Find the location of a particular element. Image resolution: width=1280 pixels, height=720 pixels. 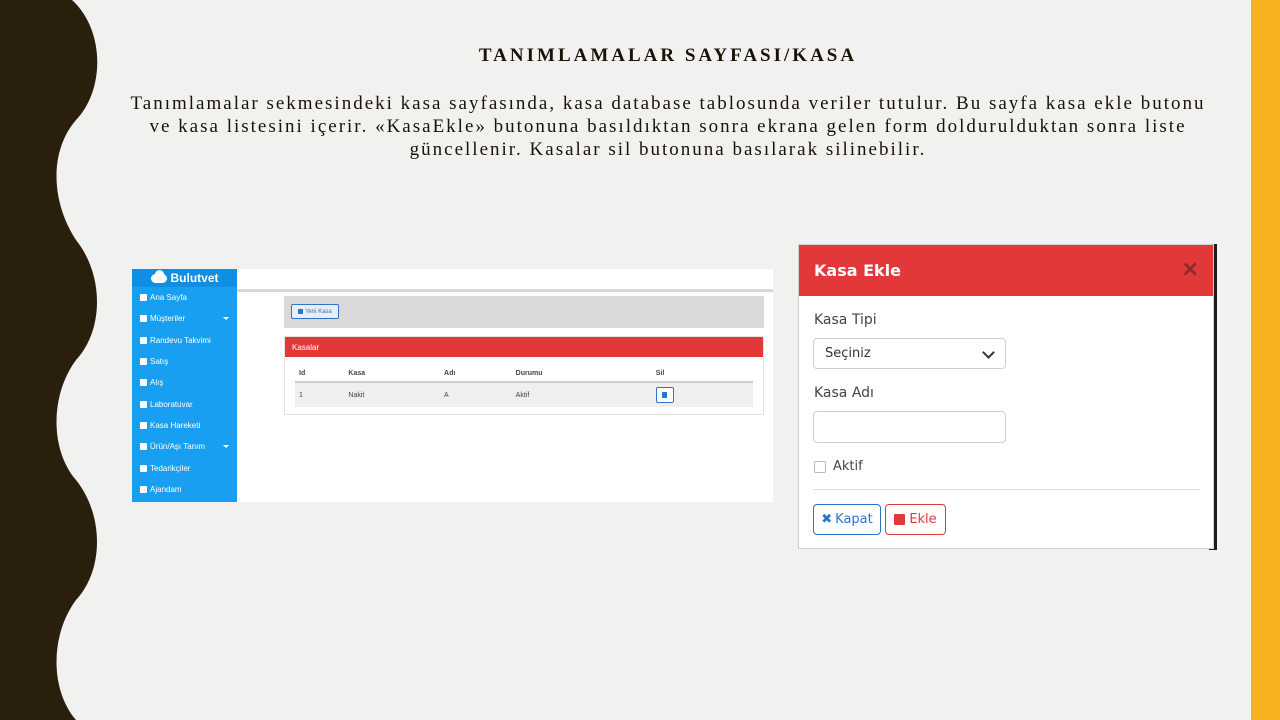

column-header-durumu: Durumu is located at coordinates (581, 374).